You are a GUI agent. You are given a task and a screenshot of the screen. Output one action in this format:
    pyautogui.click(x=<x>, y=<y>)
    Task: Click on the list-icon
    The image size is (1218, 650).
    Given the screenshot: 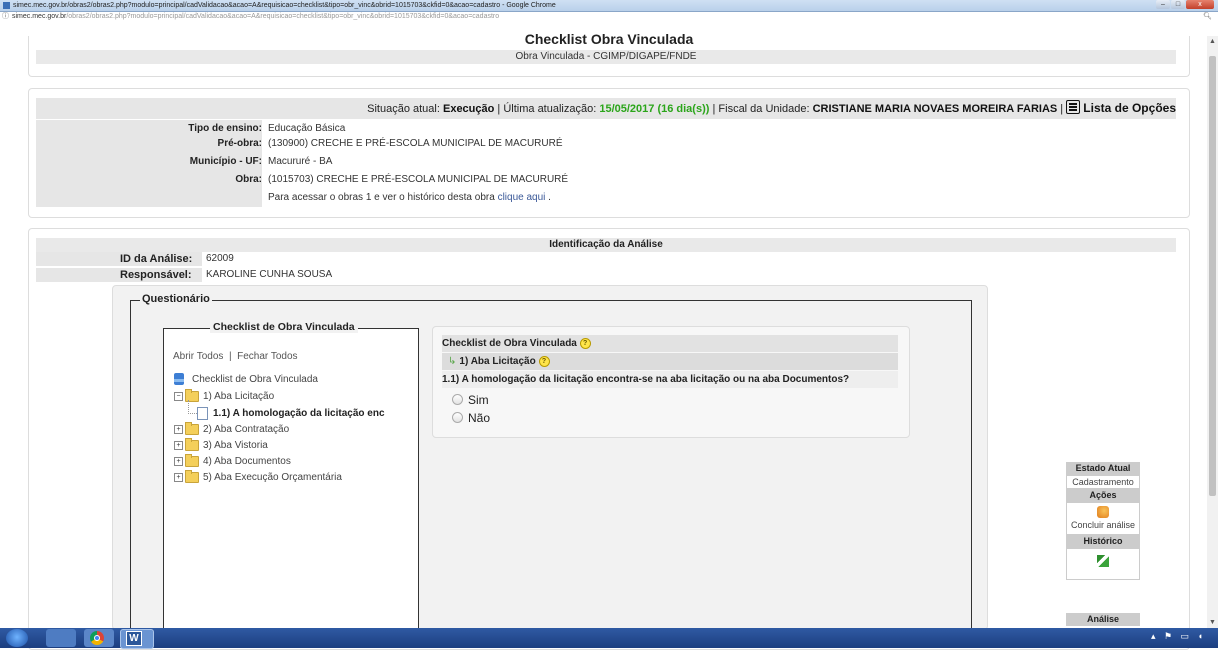 What is the action you would take?
    pyautogui.click(x=1073, y=107)
    